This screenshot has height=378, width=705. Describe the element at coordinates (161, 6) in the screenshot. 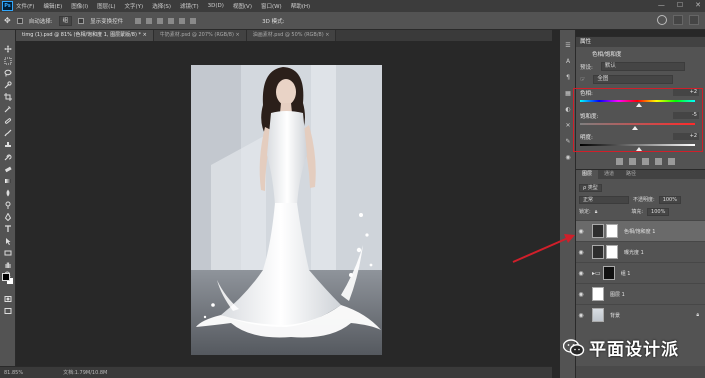

I see `menu-select: 选择(S)` at that location.